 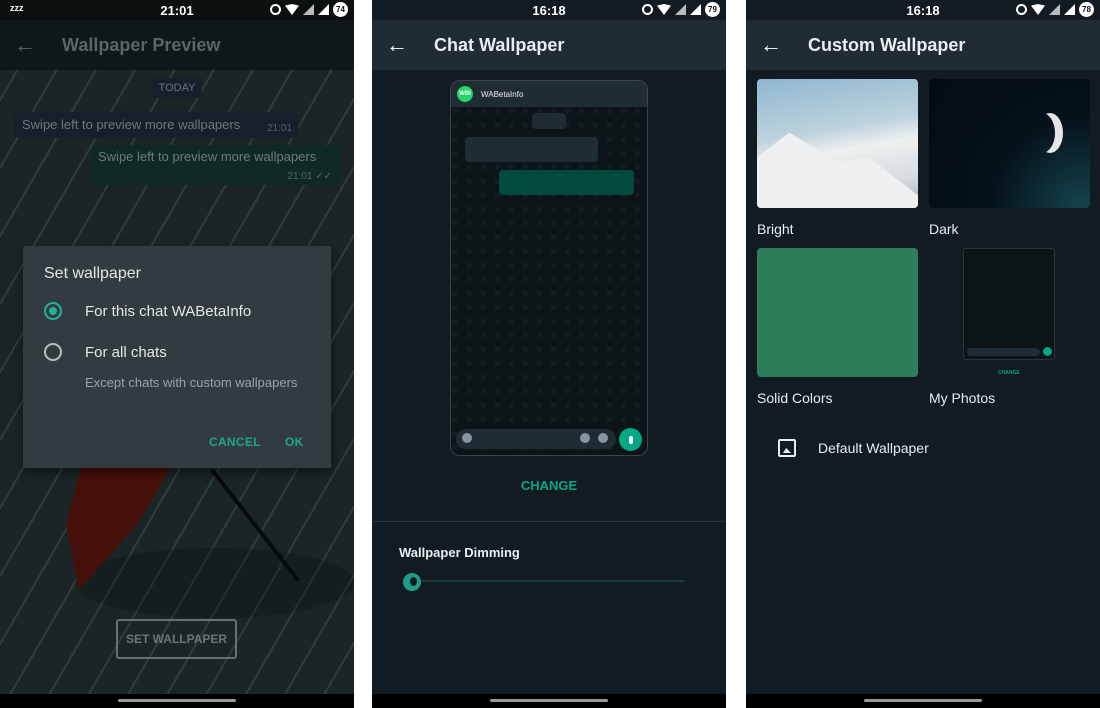 I want to click on mic-icon, so click(x=630, y=439).